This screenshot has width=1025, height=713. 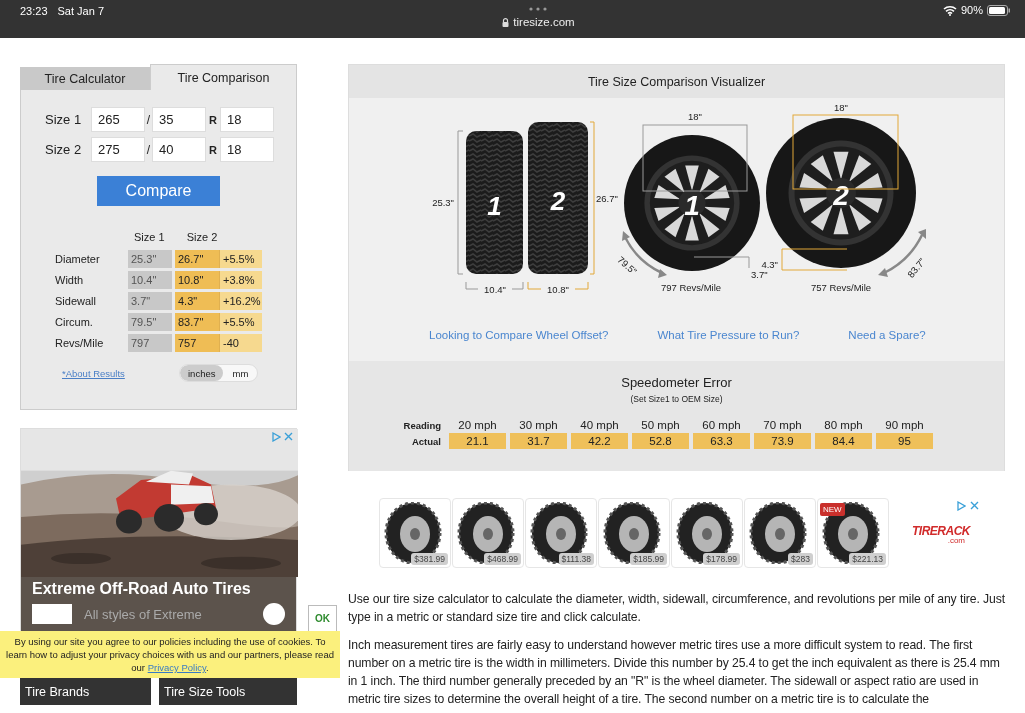 I want to click on sidewall-label: 4.3", so click(x=769, y=264).